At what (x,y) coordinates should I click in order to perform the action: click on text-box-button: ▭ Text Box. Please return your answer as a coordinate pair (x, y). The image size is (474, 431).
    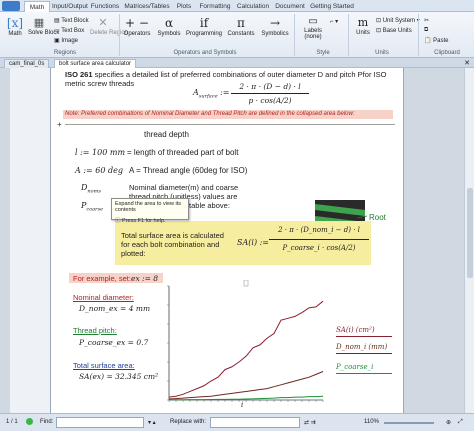
    Looking at the image, I should click on (69, 30).